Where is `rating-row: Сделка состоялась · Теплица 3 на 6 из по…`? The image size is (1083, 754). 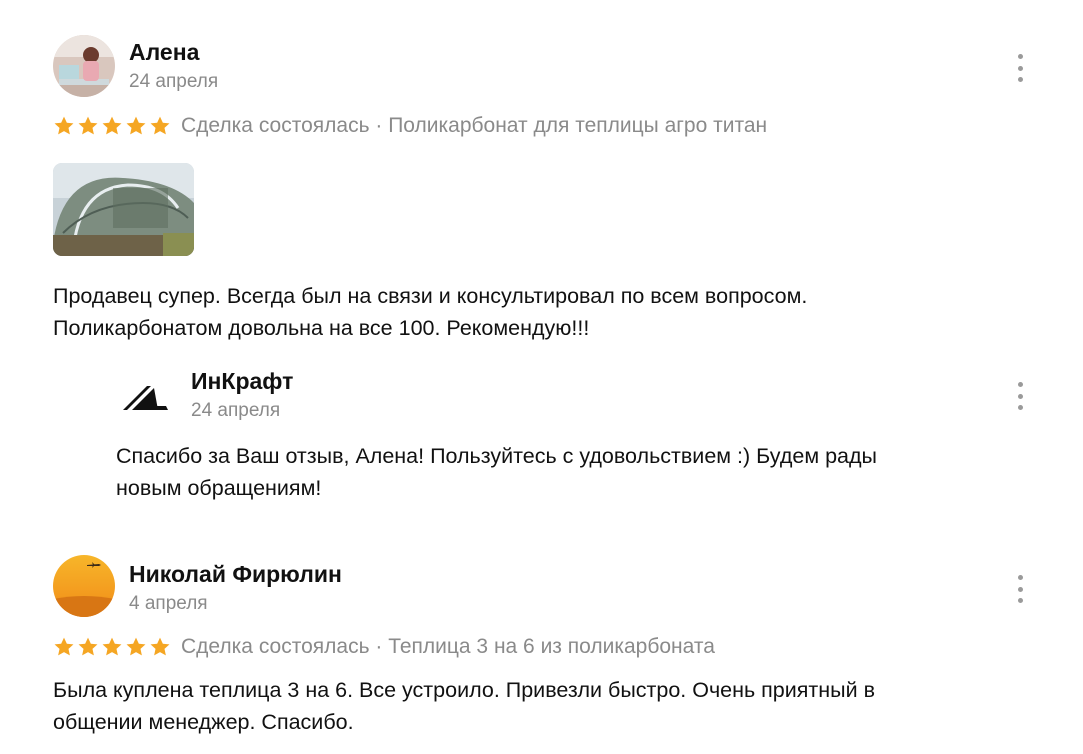 rating-row: Сделка состоялась · Теплица 3 на 6 из по… is located at coordinates (384, 647).